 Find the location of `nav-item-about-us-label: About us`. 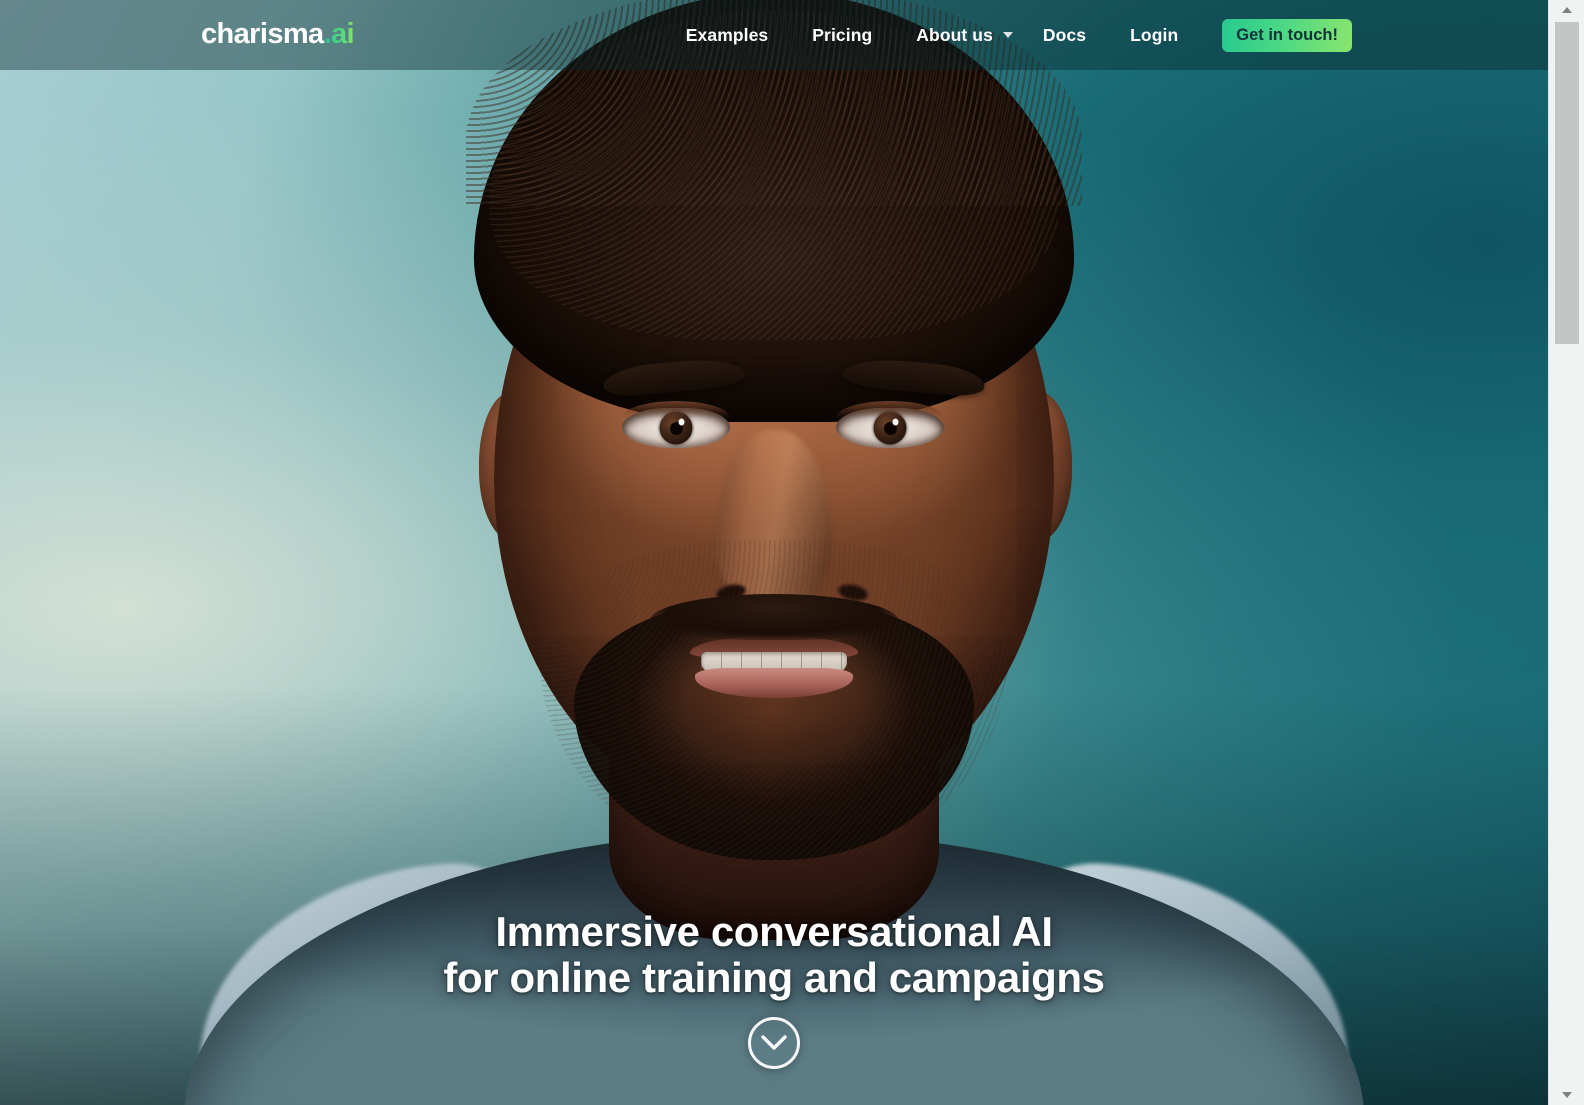

nav-item-about-us-label: About us is located at coordinates (954, 35).